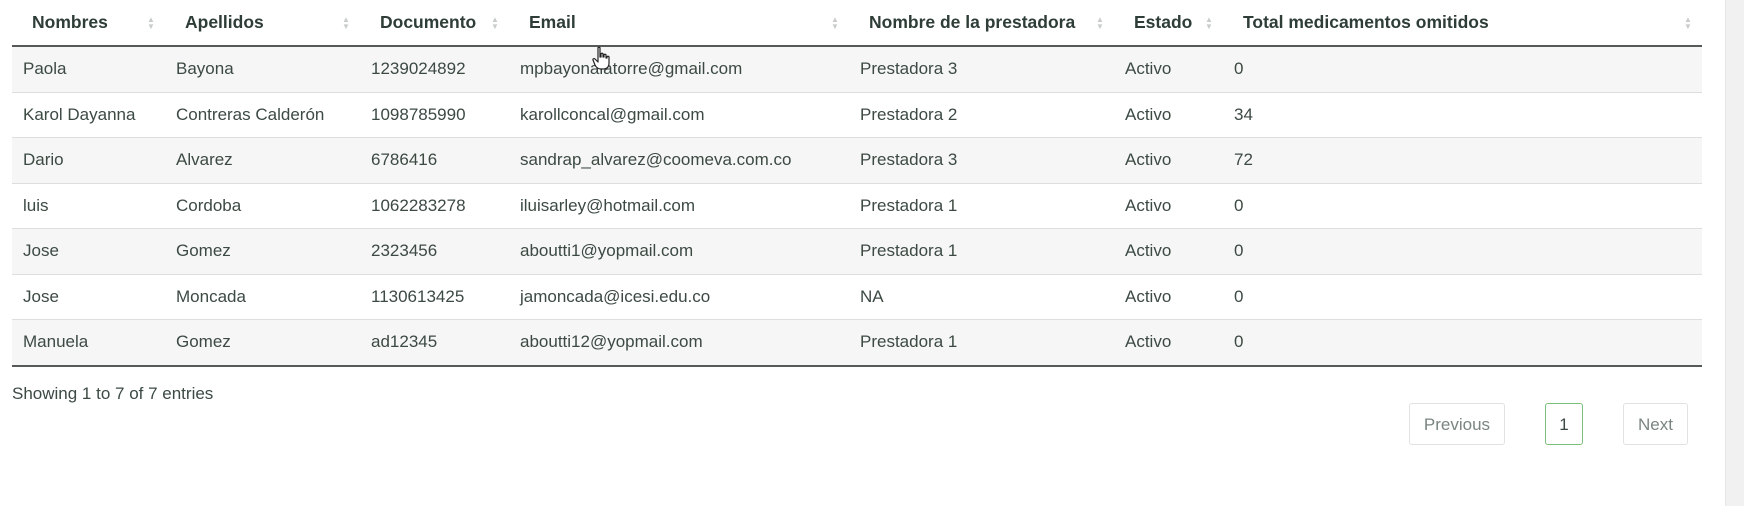  I want to click on column-header-label: Email, so click(552, 22).